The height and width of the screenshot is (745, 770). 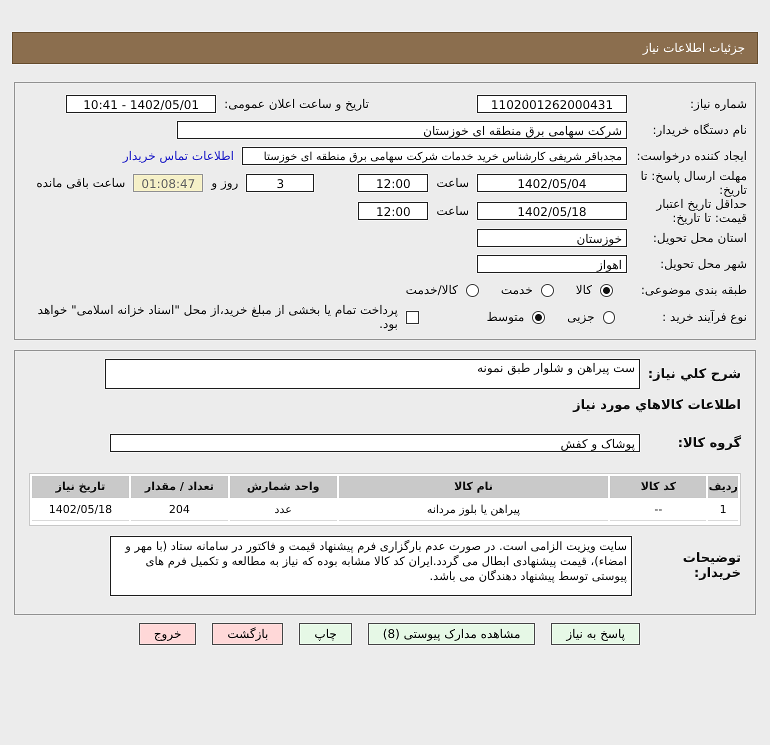 I want to click on page-title: جزئیات اطلاعات نیاز, so click(x=693, y=48).